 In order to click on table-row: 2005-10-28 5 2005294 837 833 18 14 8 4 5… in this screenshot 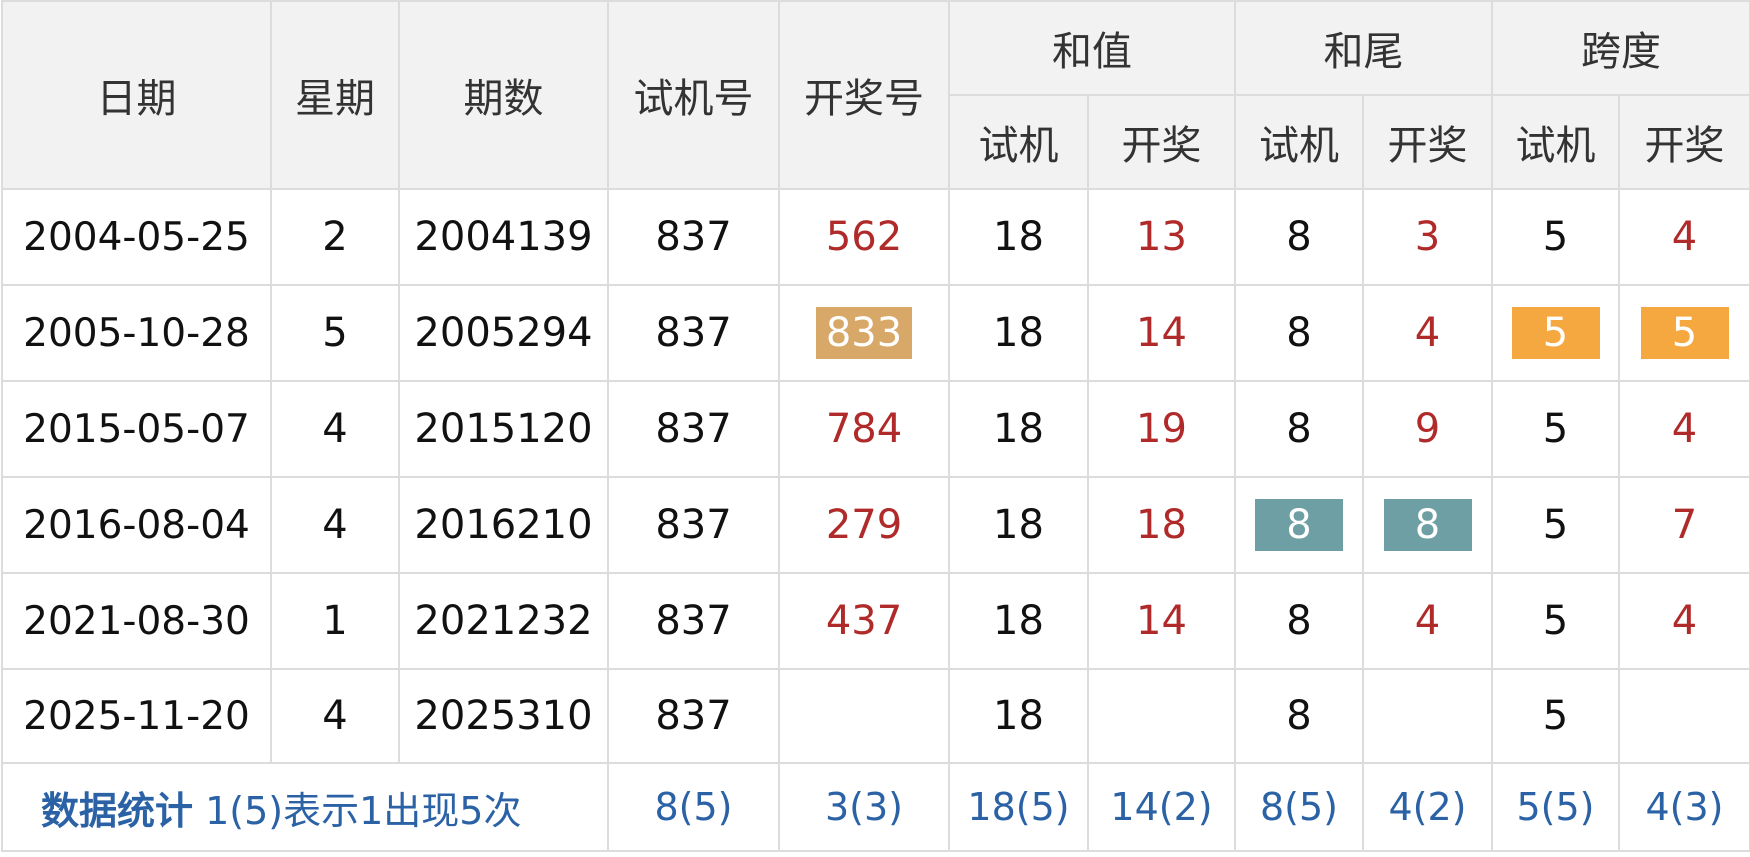, I will do `click(875, 333)`.